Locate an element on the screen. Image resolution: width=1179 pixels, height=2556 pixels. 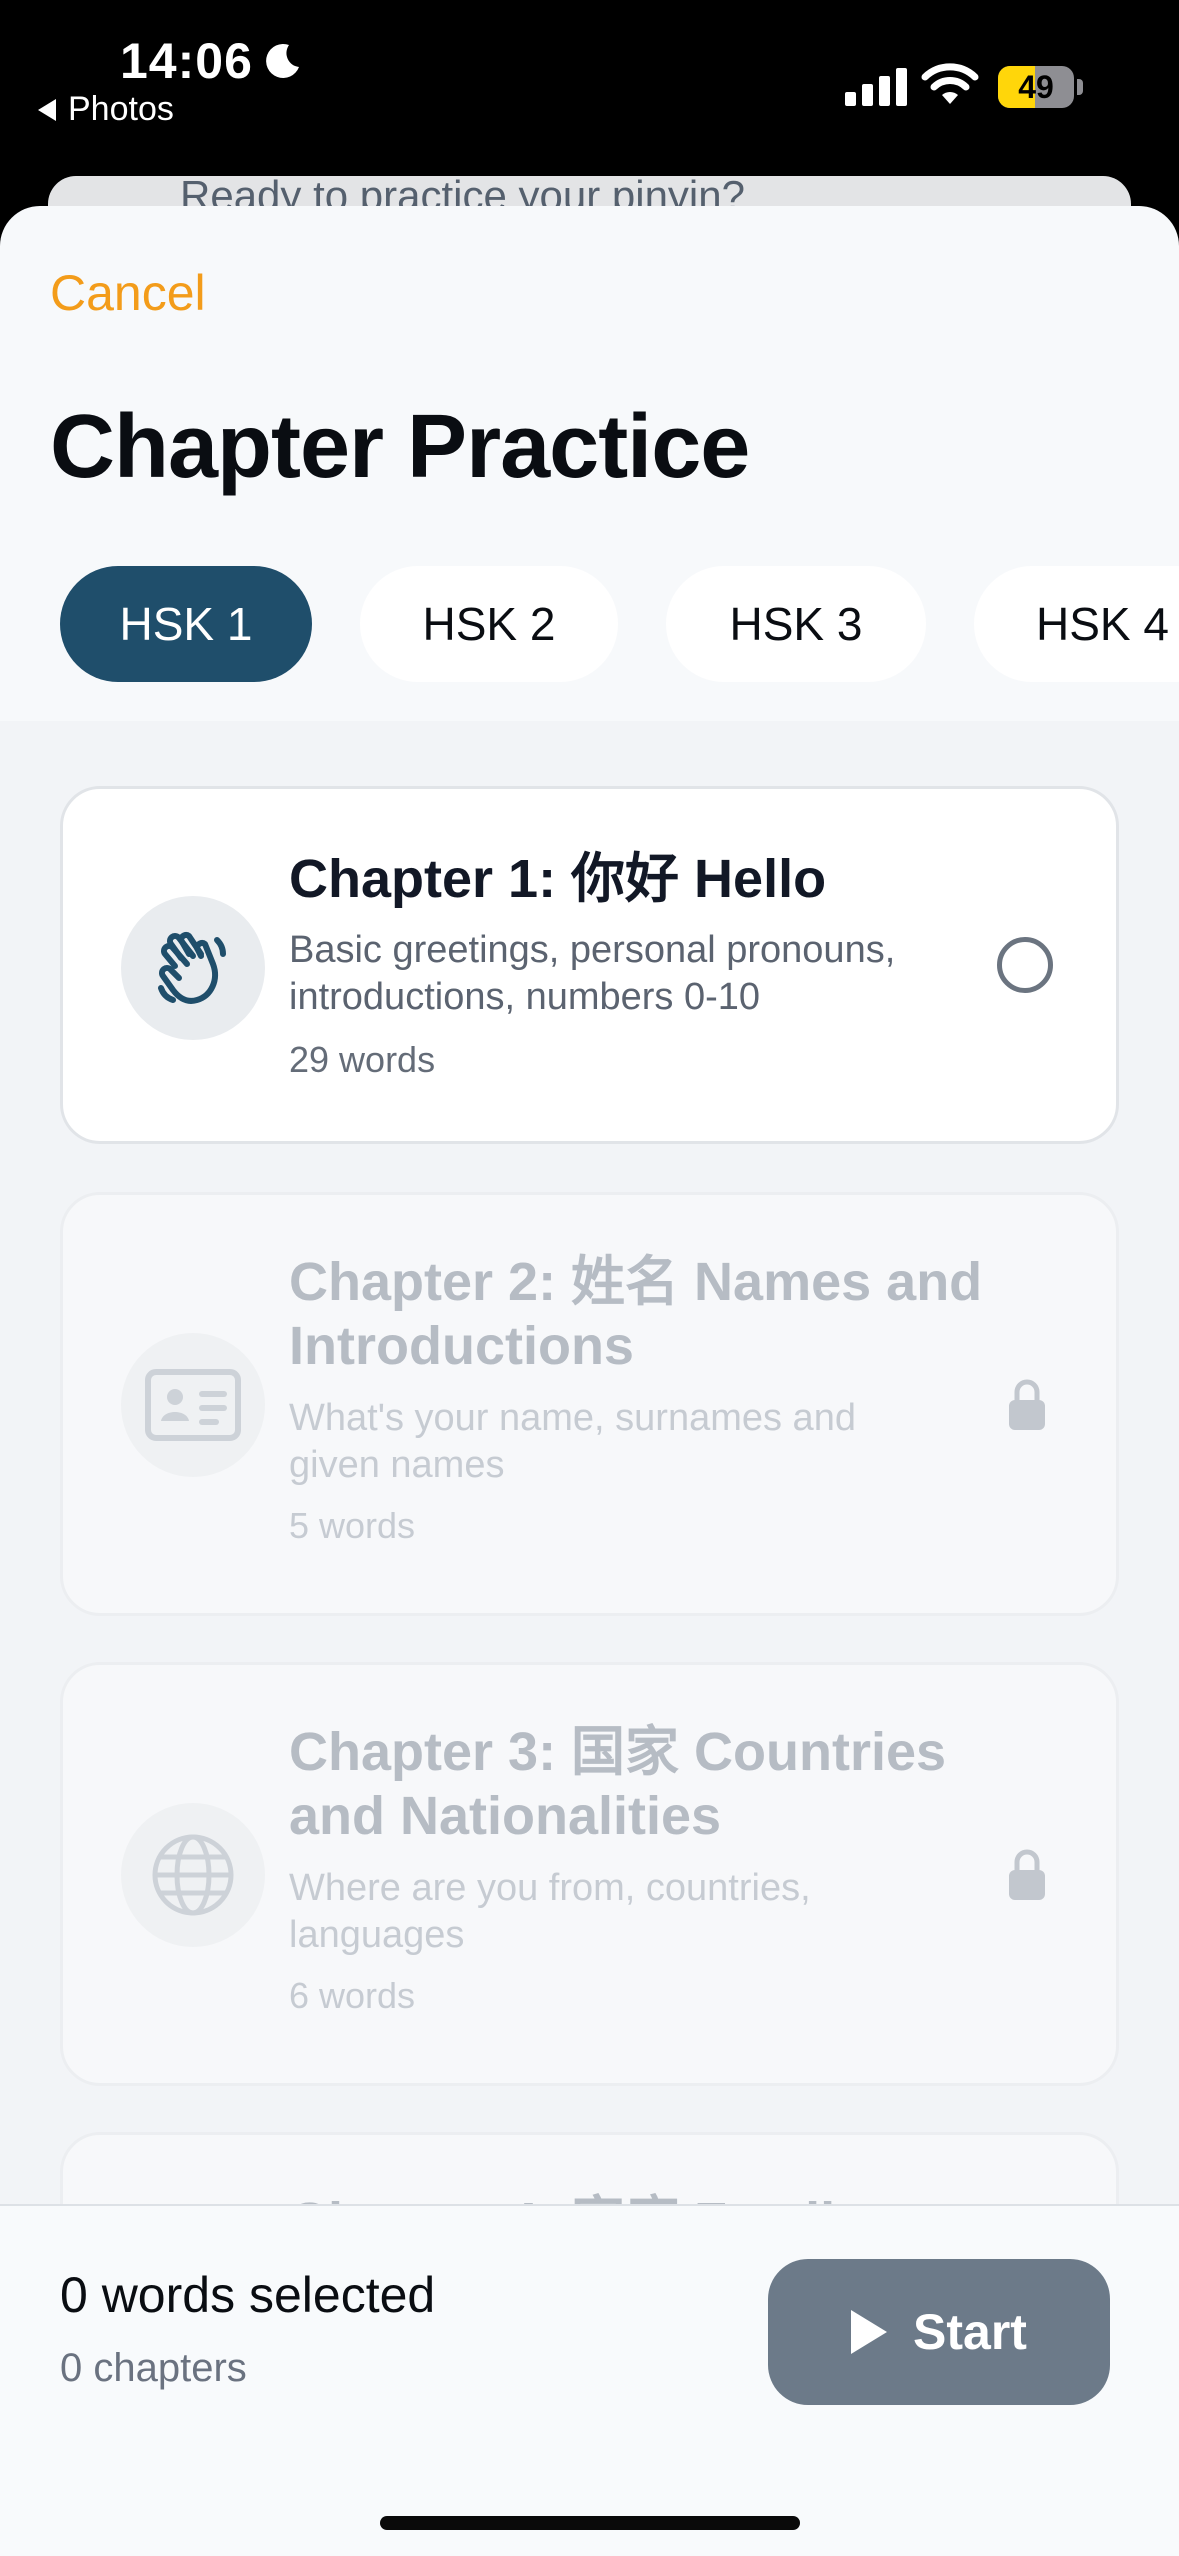
back-to-app: Photos is located at coordinates (106, 109).